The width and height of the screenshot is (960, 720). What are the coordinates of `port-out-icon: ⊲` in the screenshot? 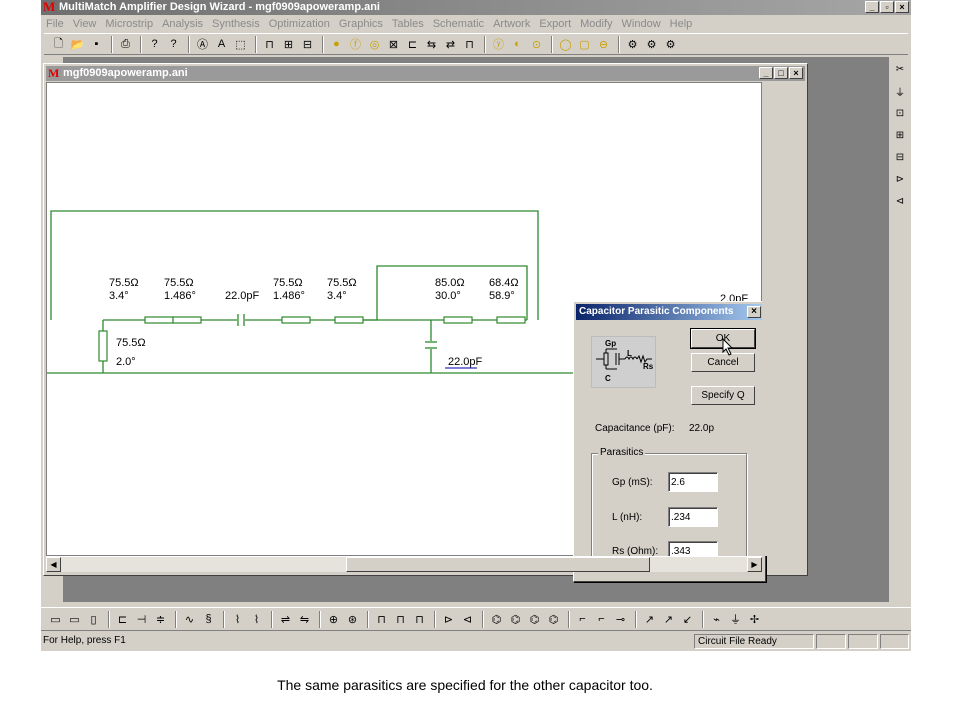 It's located at (900, 201).